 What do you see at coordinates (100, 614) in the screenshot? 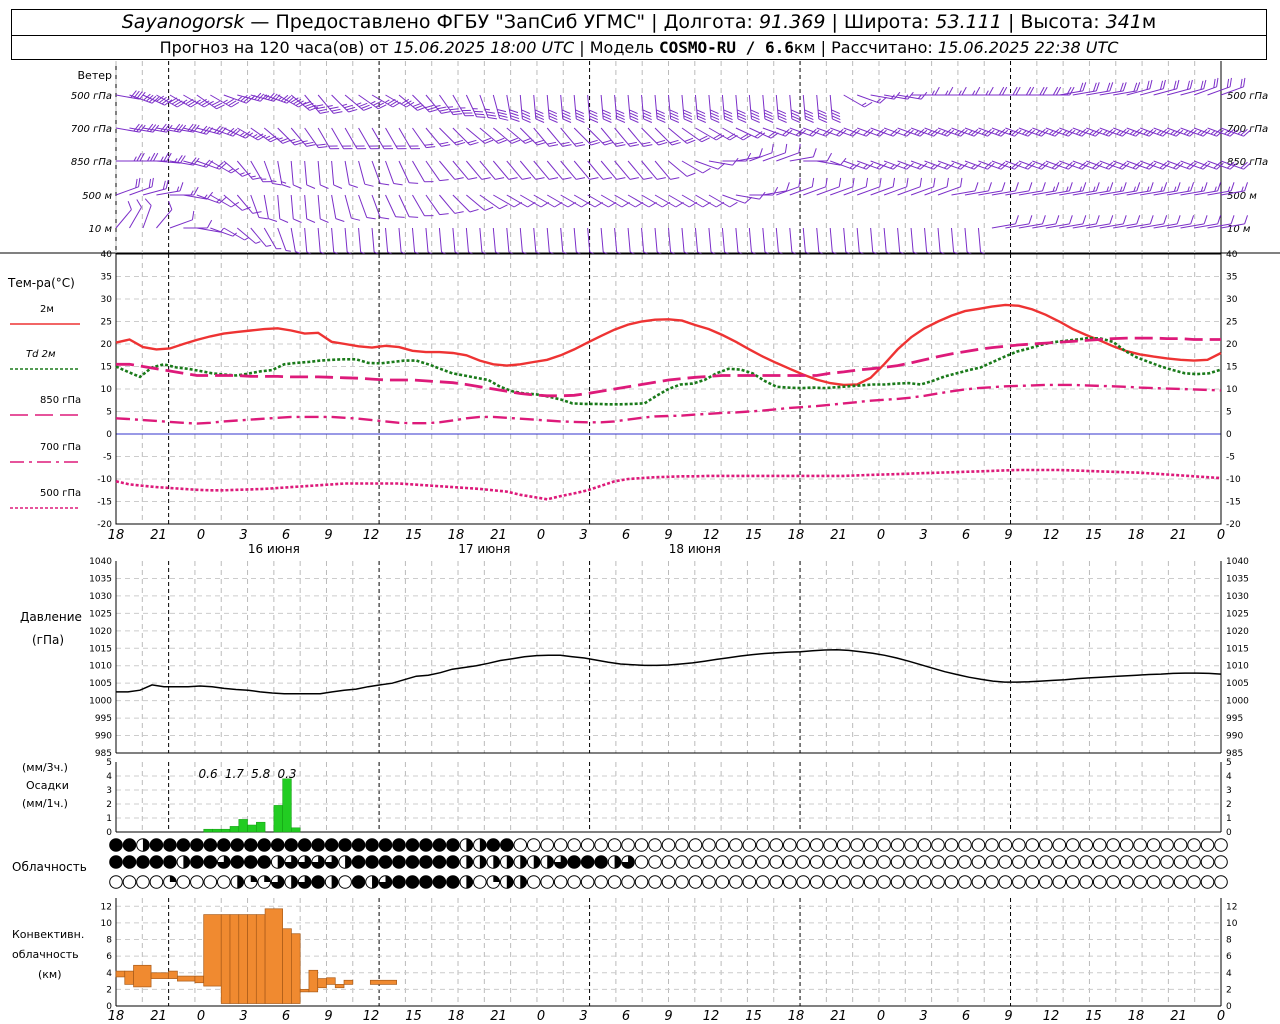
I see `pressure-ytick: 1025` at bounding box center [100, 614].